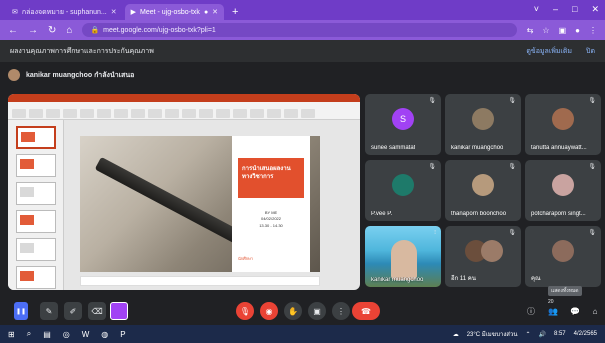 The height and width of the screenshot is (343, 605). What do you see at coordinates (97, 311) in the screenshot?
I see `eraser-icon: ⌫` at bounding box center [97, 311].